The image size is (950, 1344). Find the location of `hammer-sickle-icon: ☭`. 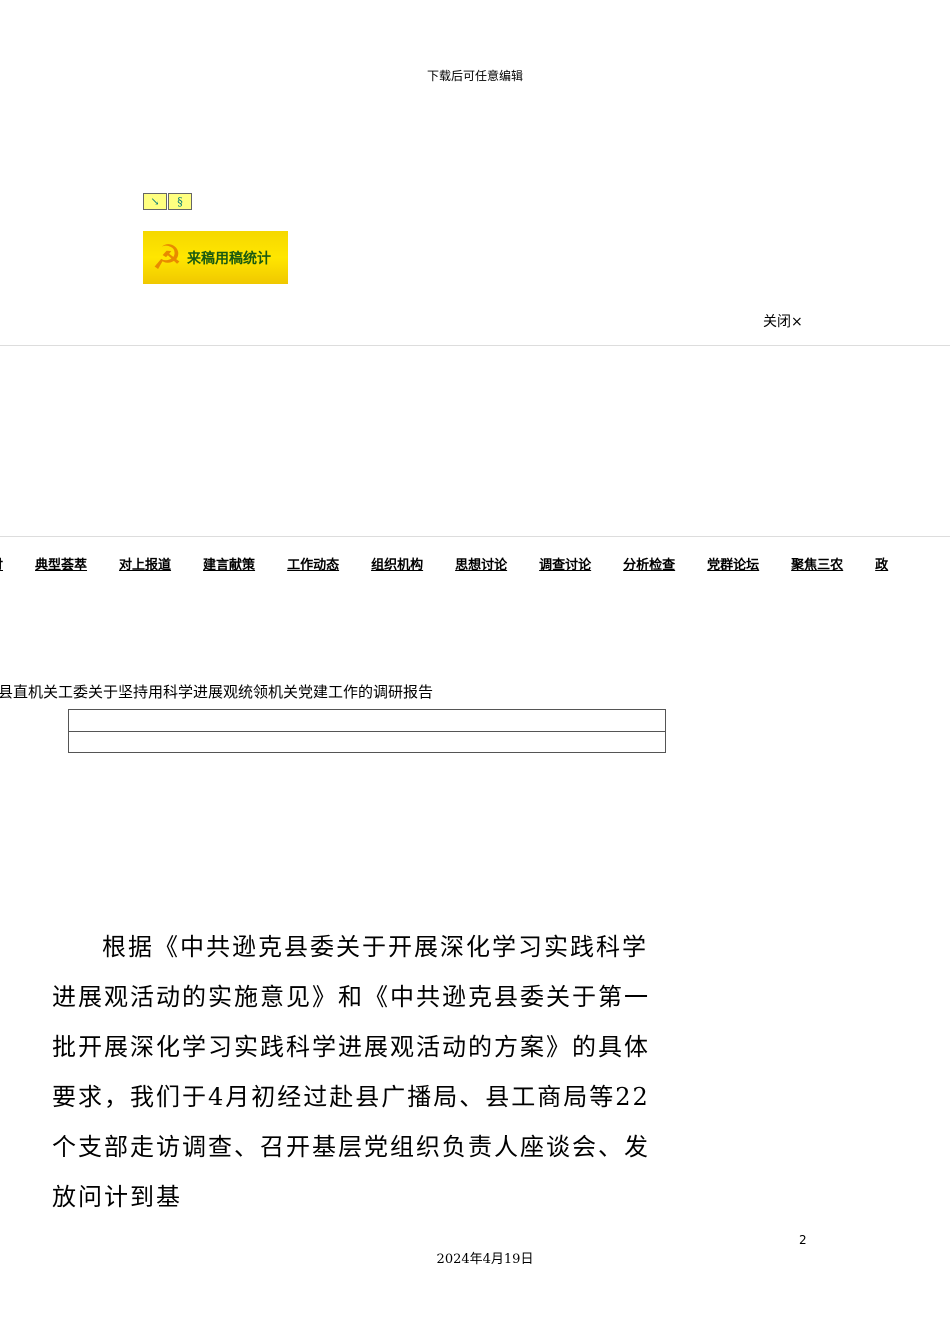

hammer-sickle-icon: ☭ is located at coordinates (167, 257).